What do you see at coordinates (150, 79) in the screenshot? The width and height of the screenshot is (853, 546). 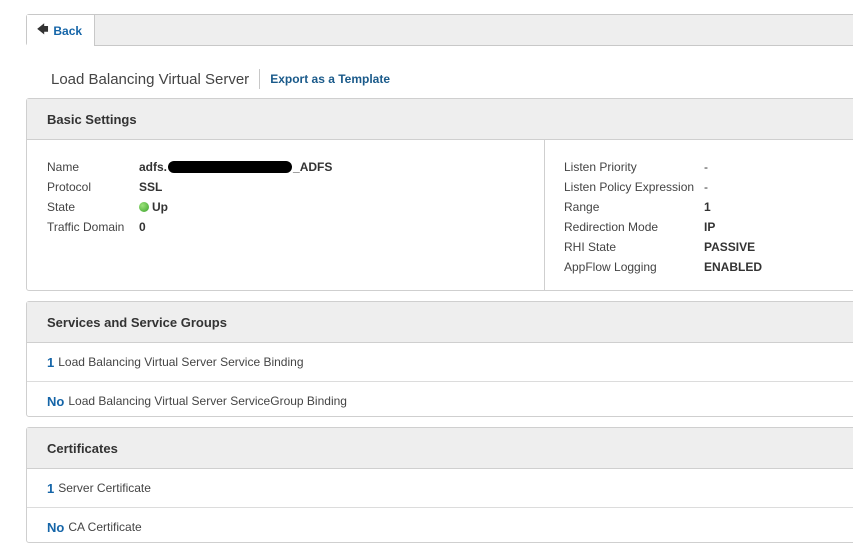 I see `page-title: Load Balancing Virtual Server` at bounding box center [150, 79].